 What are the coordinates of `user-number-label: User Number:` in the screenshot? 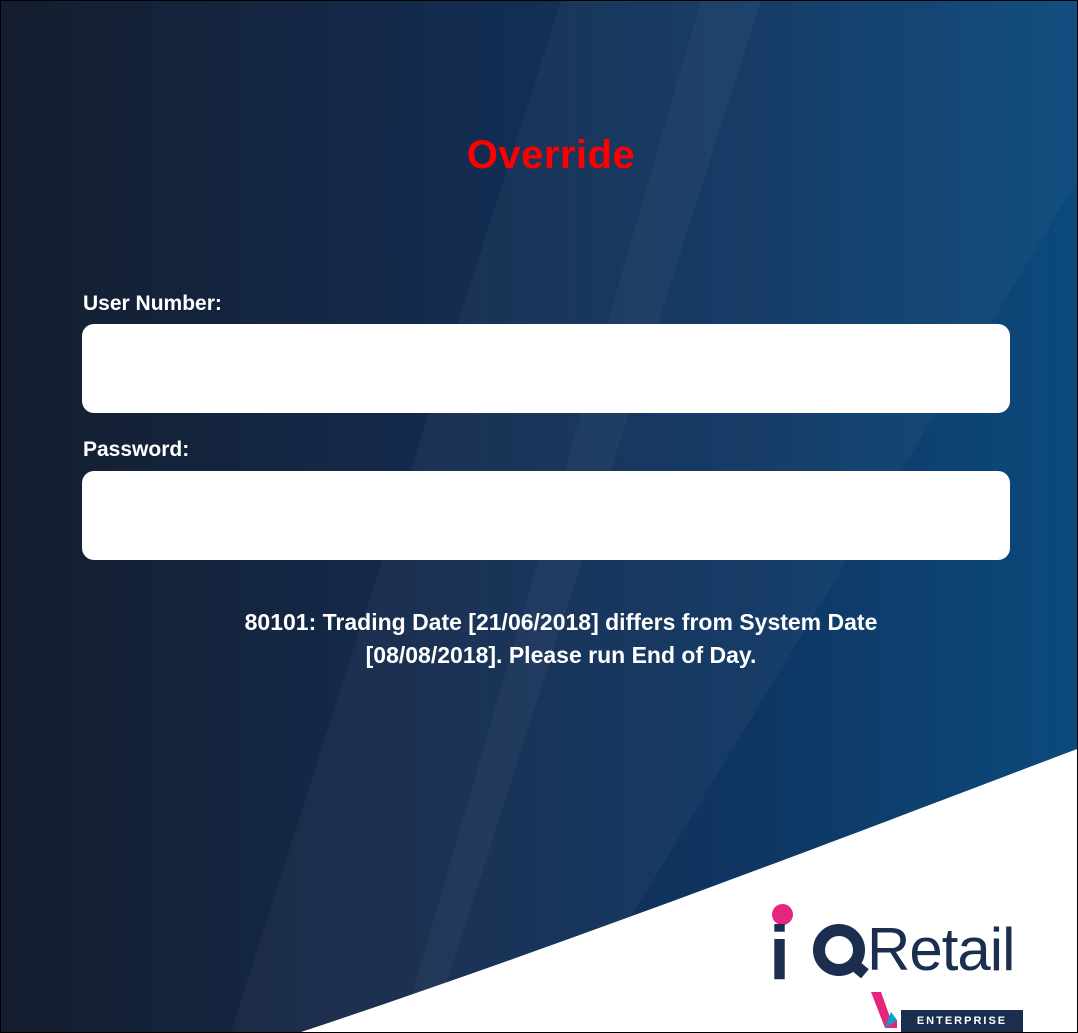 It's located at (152, 303).